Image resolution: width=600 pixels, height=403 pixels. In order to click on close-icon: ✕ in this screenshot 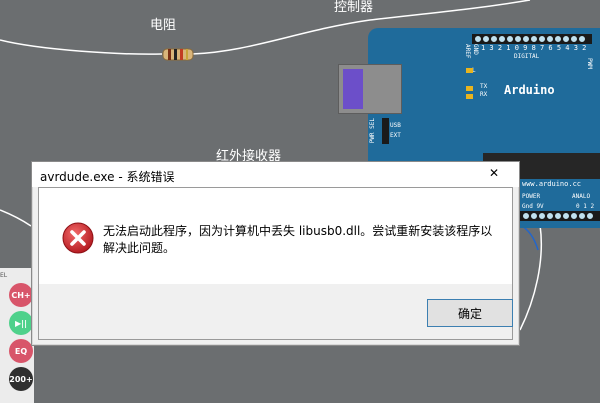, I will do `click(494, 173)`.